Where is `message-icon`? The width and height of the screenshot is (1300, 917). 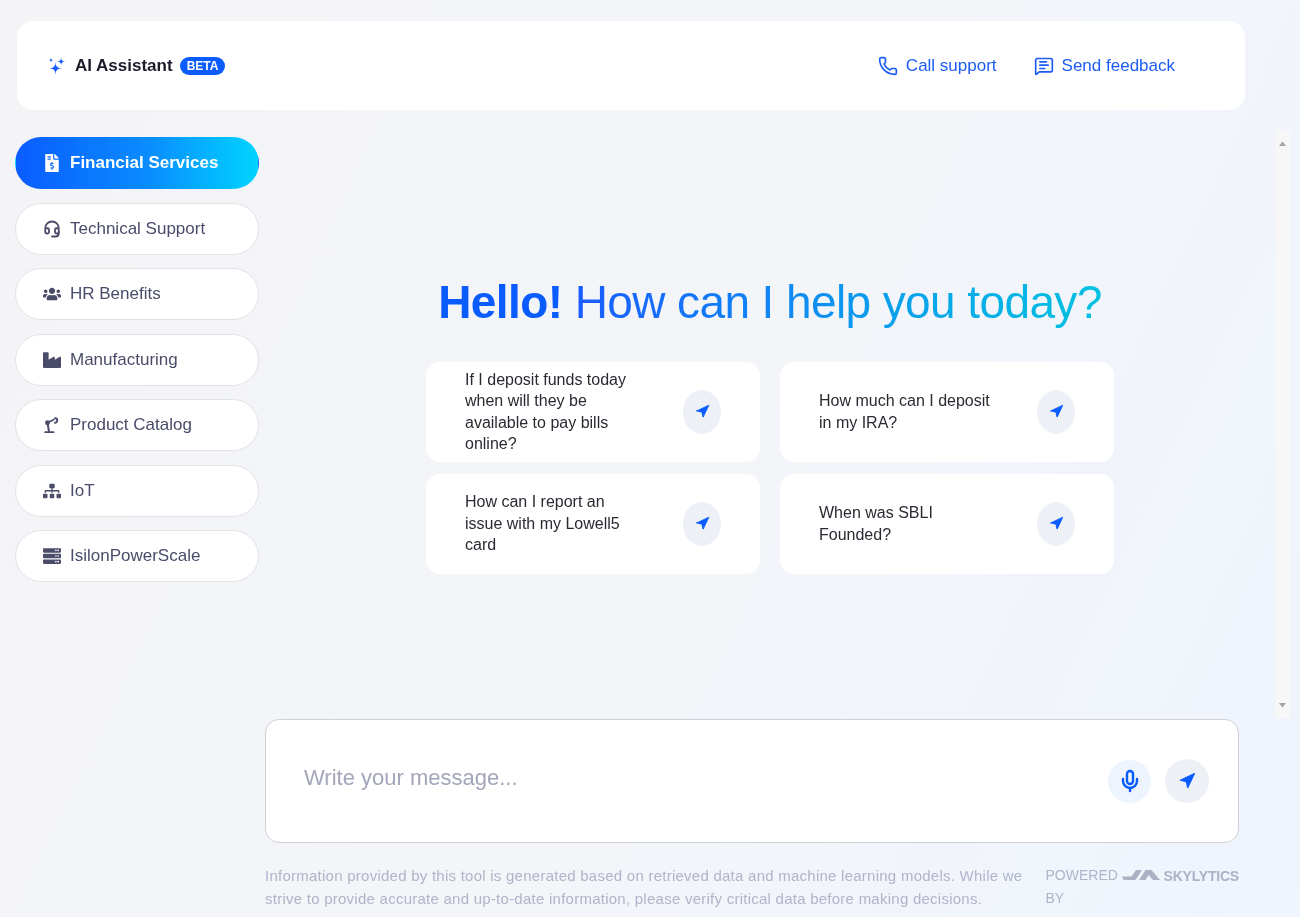
message-icon is located at coordinates (1043, 65).